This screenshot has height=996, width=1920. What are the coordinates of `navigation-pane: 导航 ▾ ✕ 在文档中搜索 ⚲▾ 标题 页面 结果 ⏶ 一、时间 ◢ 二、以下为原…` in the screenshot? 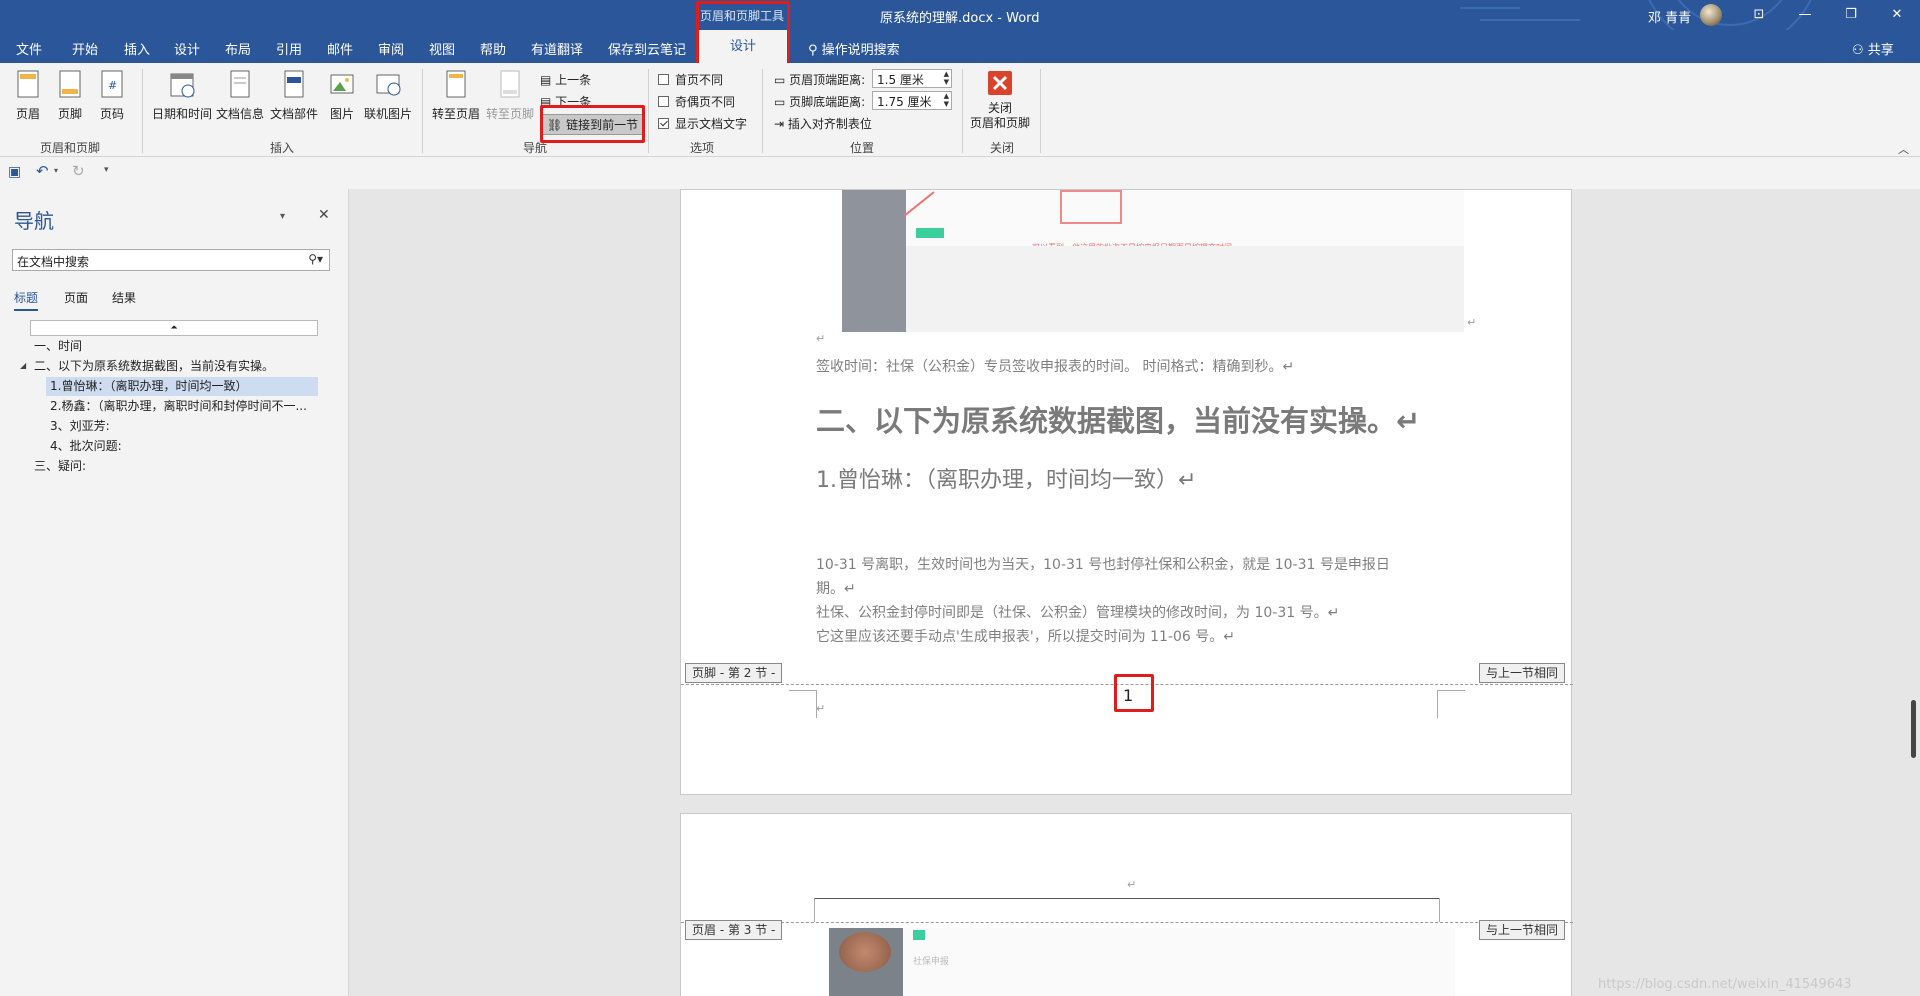 It's located at (174, 592).